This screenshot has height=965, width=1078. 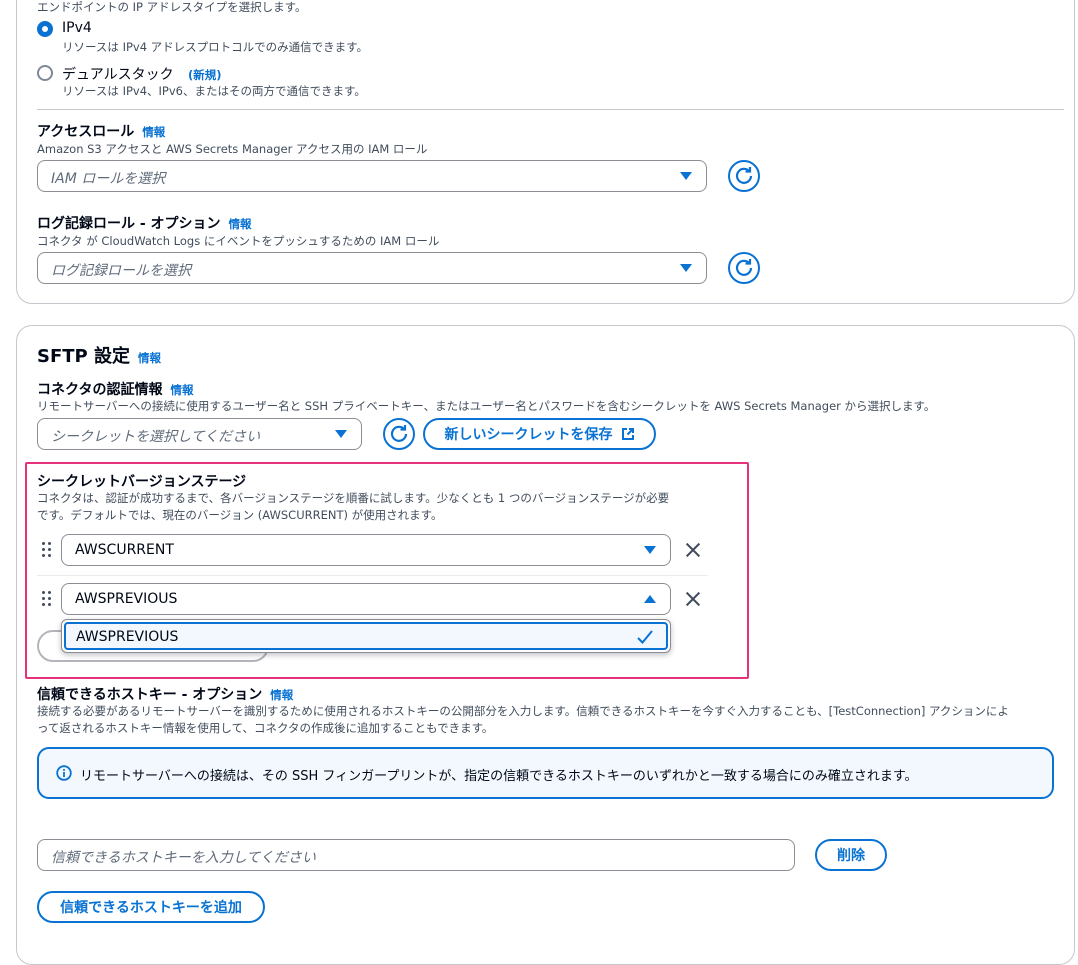 I want to click on add-host-key-label: 信頼できるホストキーを追加, so click(x=151, y=908).